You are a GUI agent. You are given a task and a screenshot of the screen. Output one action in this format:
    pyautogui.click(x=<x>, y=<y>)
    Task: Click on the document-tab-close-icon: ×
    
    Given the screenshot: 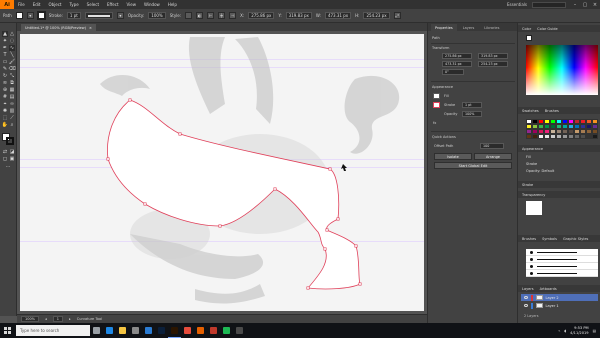 What is the action you would take?
    pyautogui.click(x=90, y=28)
    